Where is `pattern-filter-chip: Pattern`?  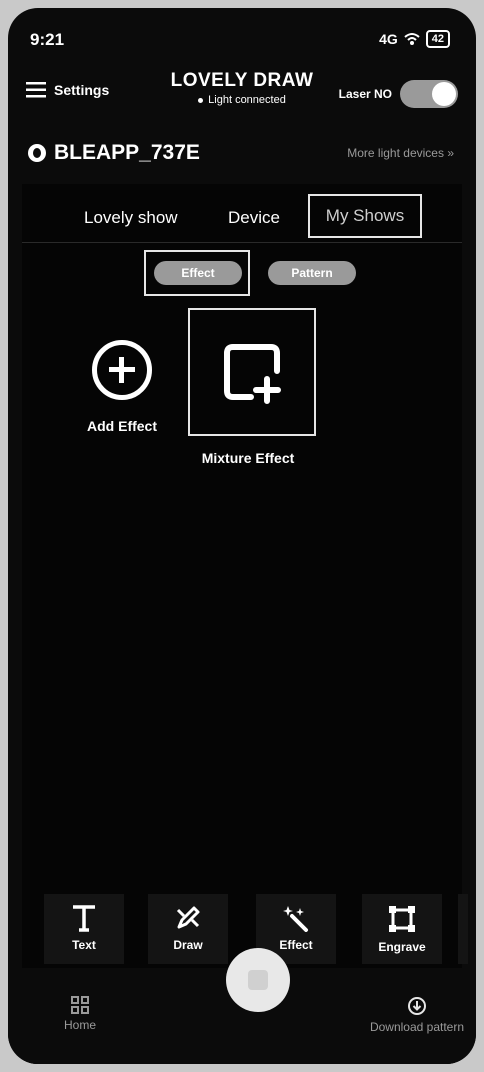
pattern-filter-chip: Pattern is located at coordinates (312, 273).